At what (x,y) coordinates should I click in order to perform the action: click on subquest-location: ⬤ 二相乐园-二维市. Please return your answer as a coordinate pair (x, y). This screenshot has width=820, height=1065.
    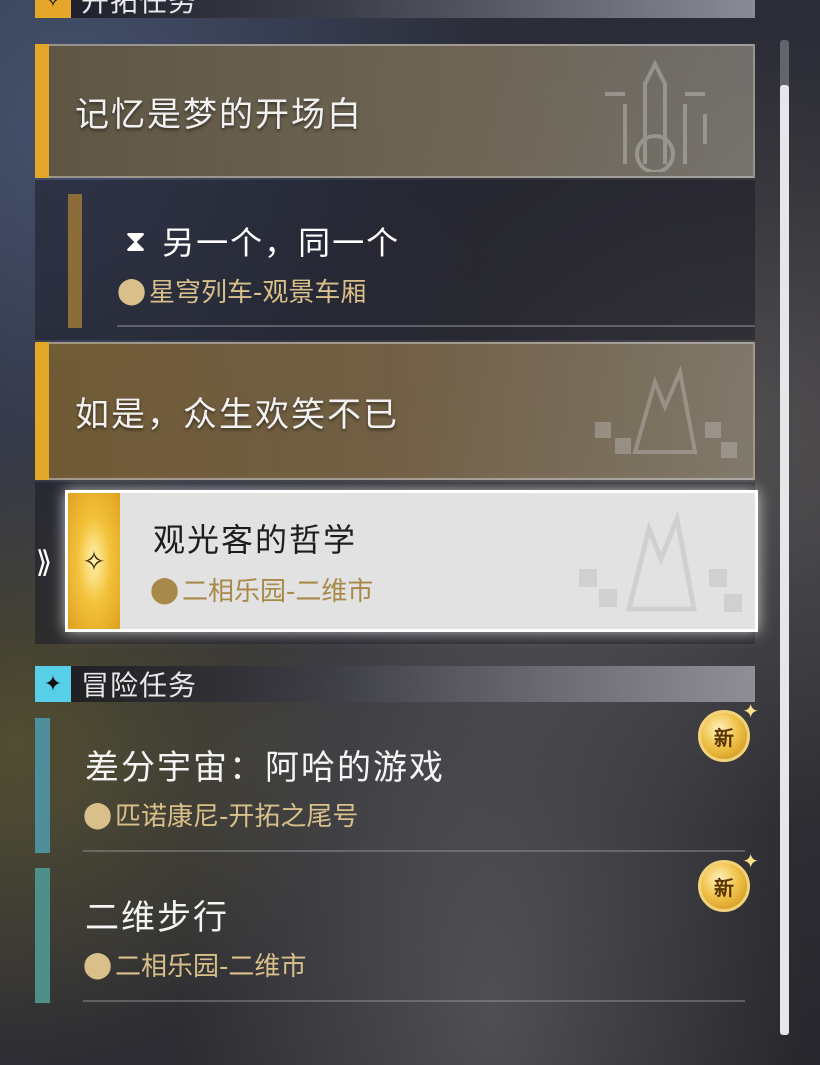
    Looking at the image, I should click on (261, 589).